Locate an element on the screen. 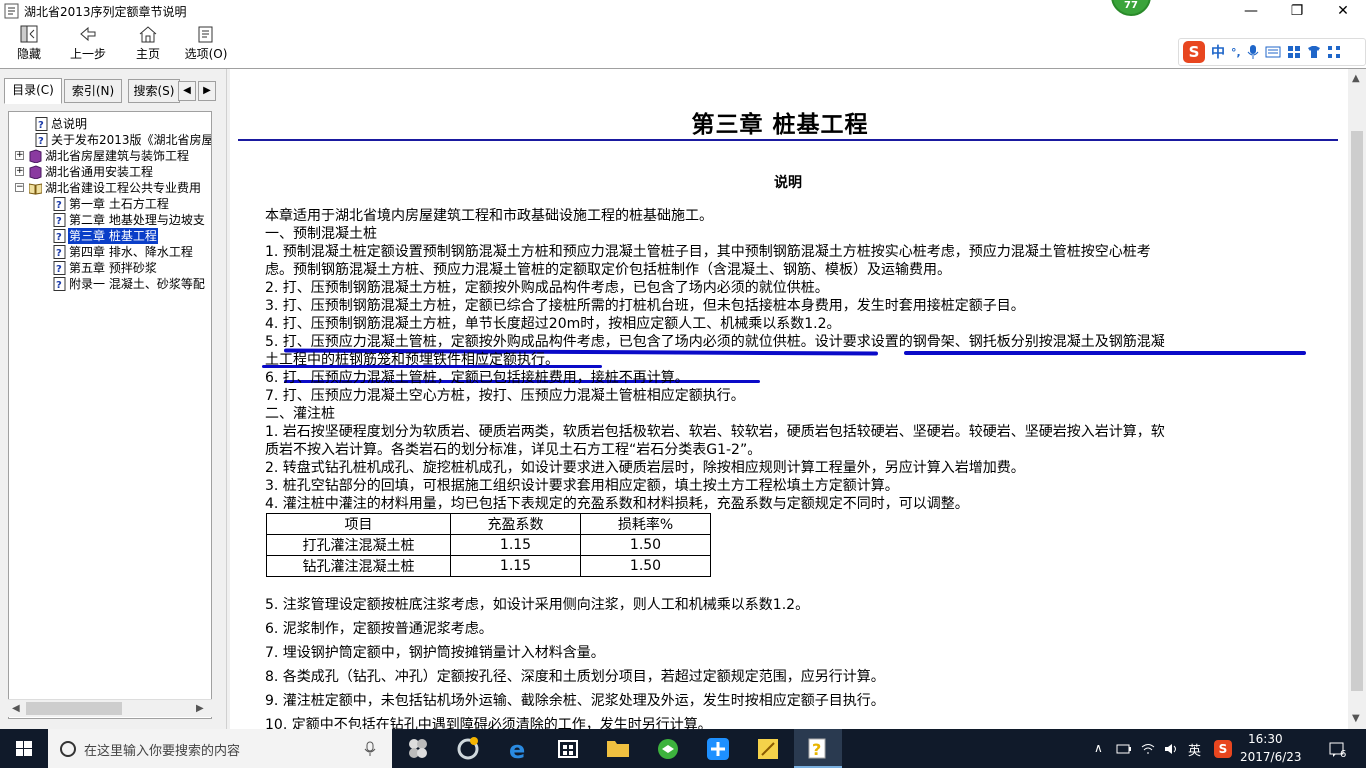 This screenshot has height=771, width=1366. scroll-up-arrow-icon: ▲ is located at coordinates (1356, 78).